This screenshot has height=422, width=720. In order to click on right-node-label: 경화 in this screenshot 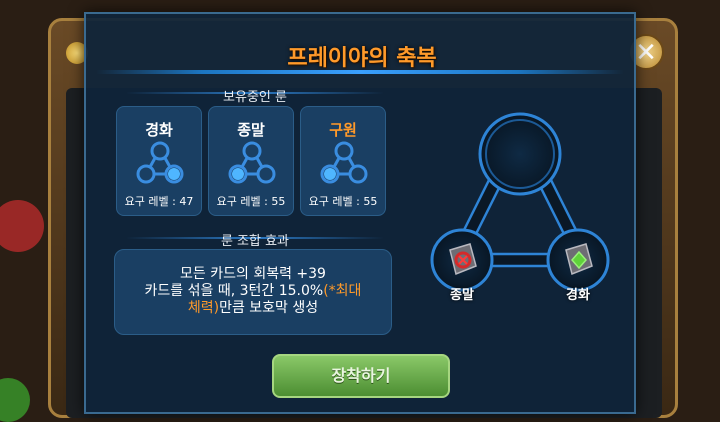, I will do `click(578, 295)`.